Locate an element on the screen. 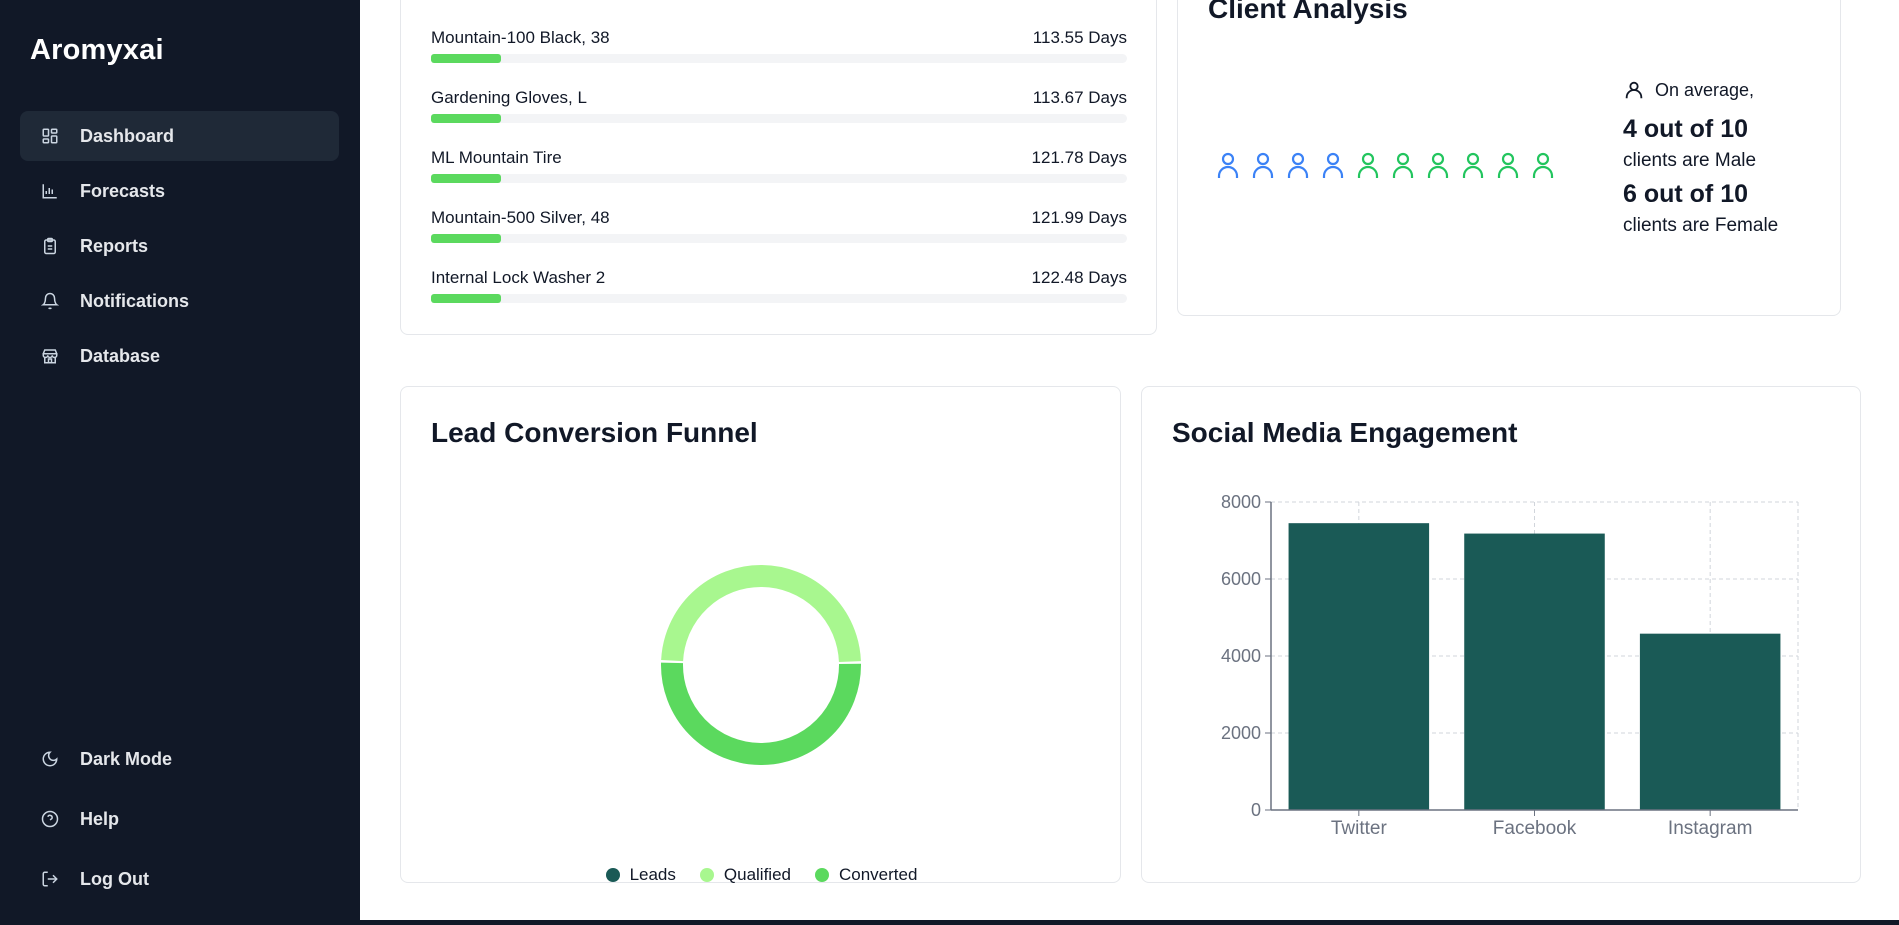 The height and width of the screenshot is (925, 1899). bar-chart-icon is located at coordinates (50, 191).